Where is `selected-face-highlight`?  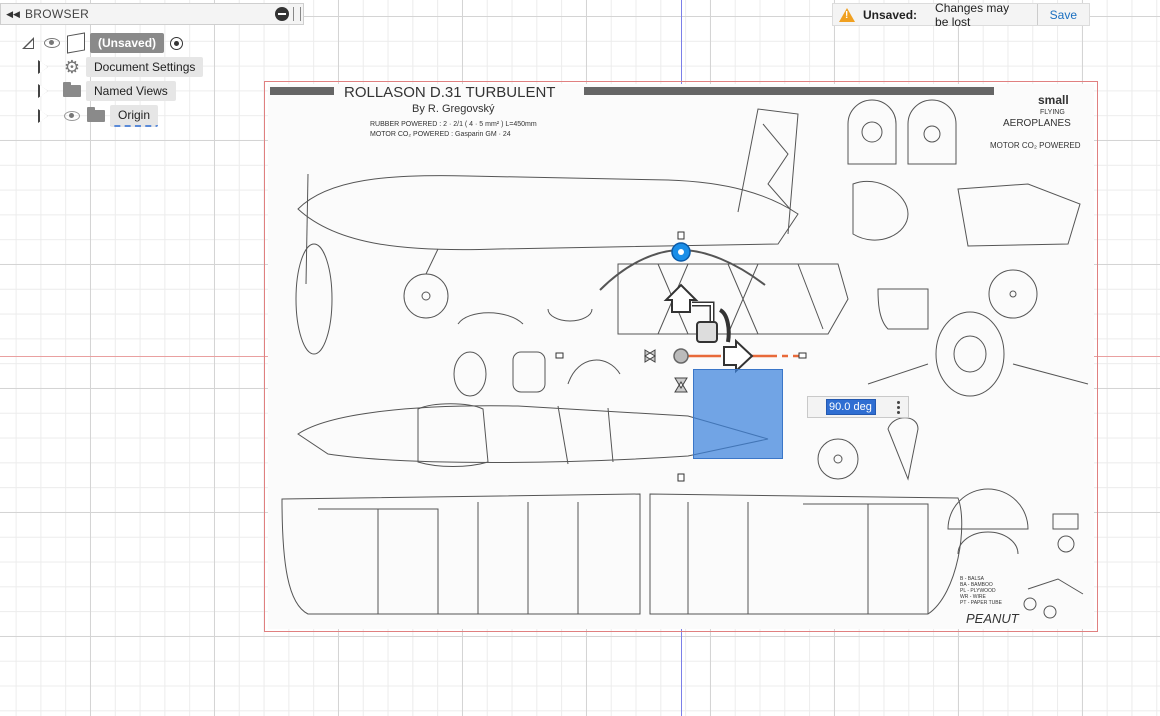 selected-face-highlight is located at coordinates (738, 414).